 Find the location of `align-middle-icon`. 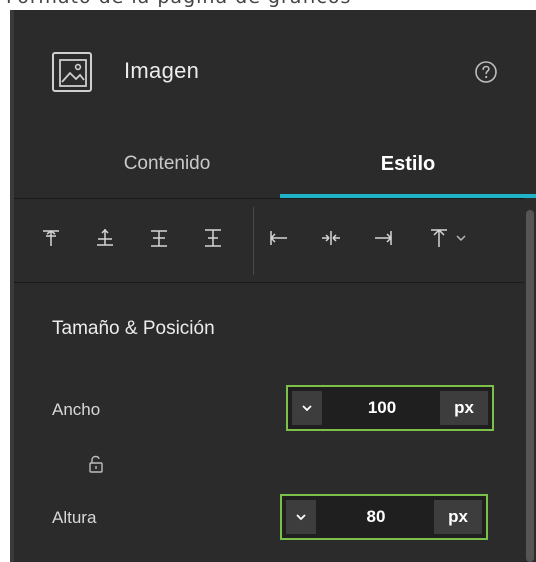

align-middle-icon is located at coordinates (105, 238).